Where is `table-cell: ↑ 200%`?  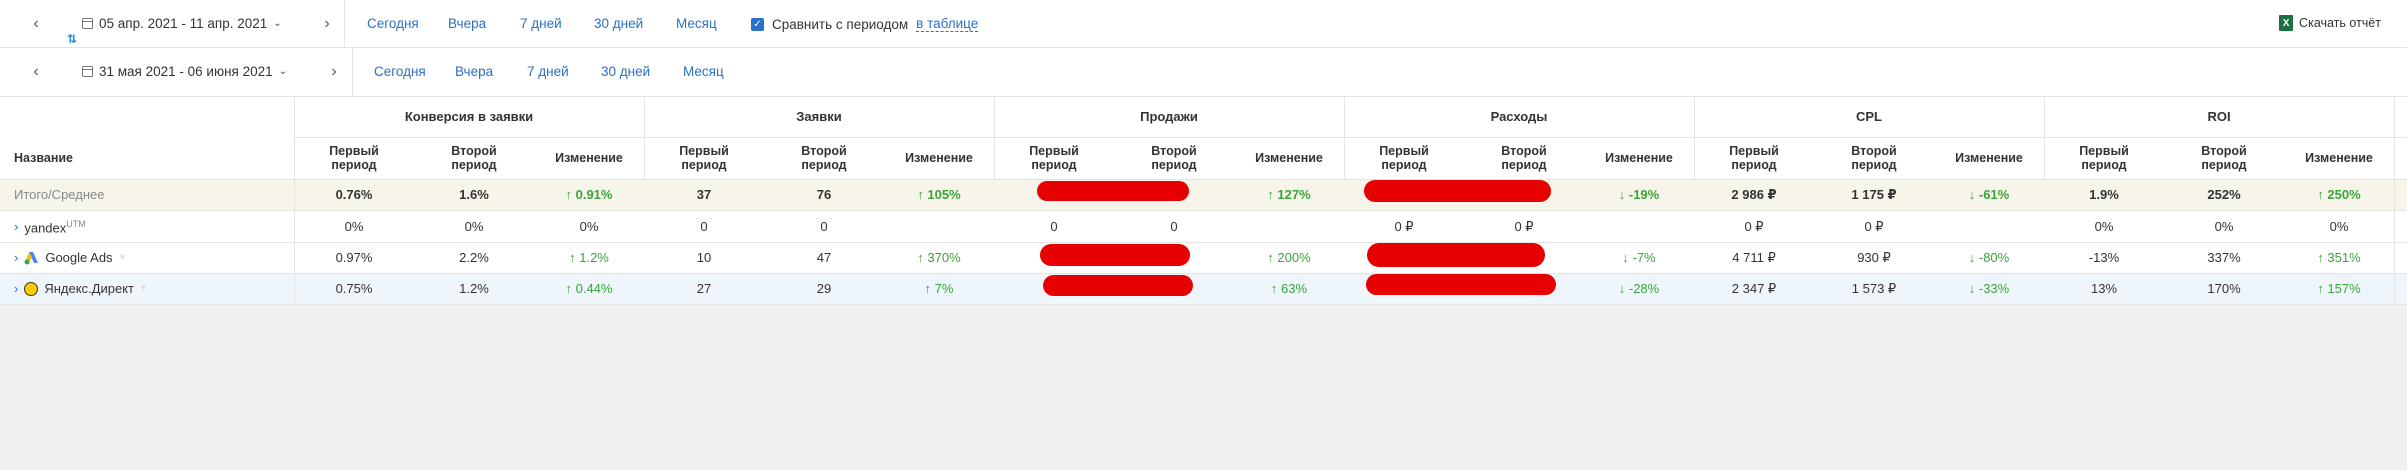
table-cell: ↑ 200% is located at coordinates (1289, 257).